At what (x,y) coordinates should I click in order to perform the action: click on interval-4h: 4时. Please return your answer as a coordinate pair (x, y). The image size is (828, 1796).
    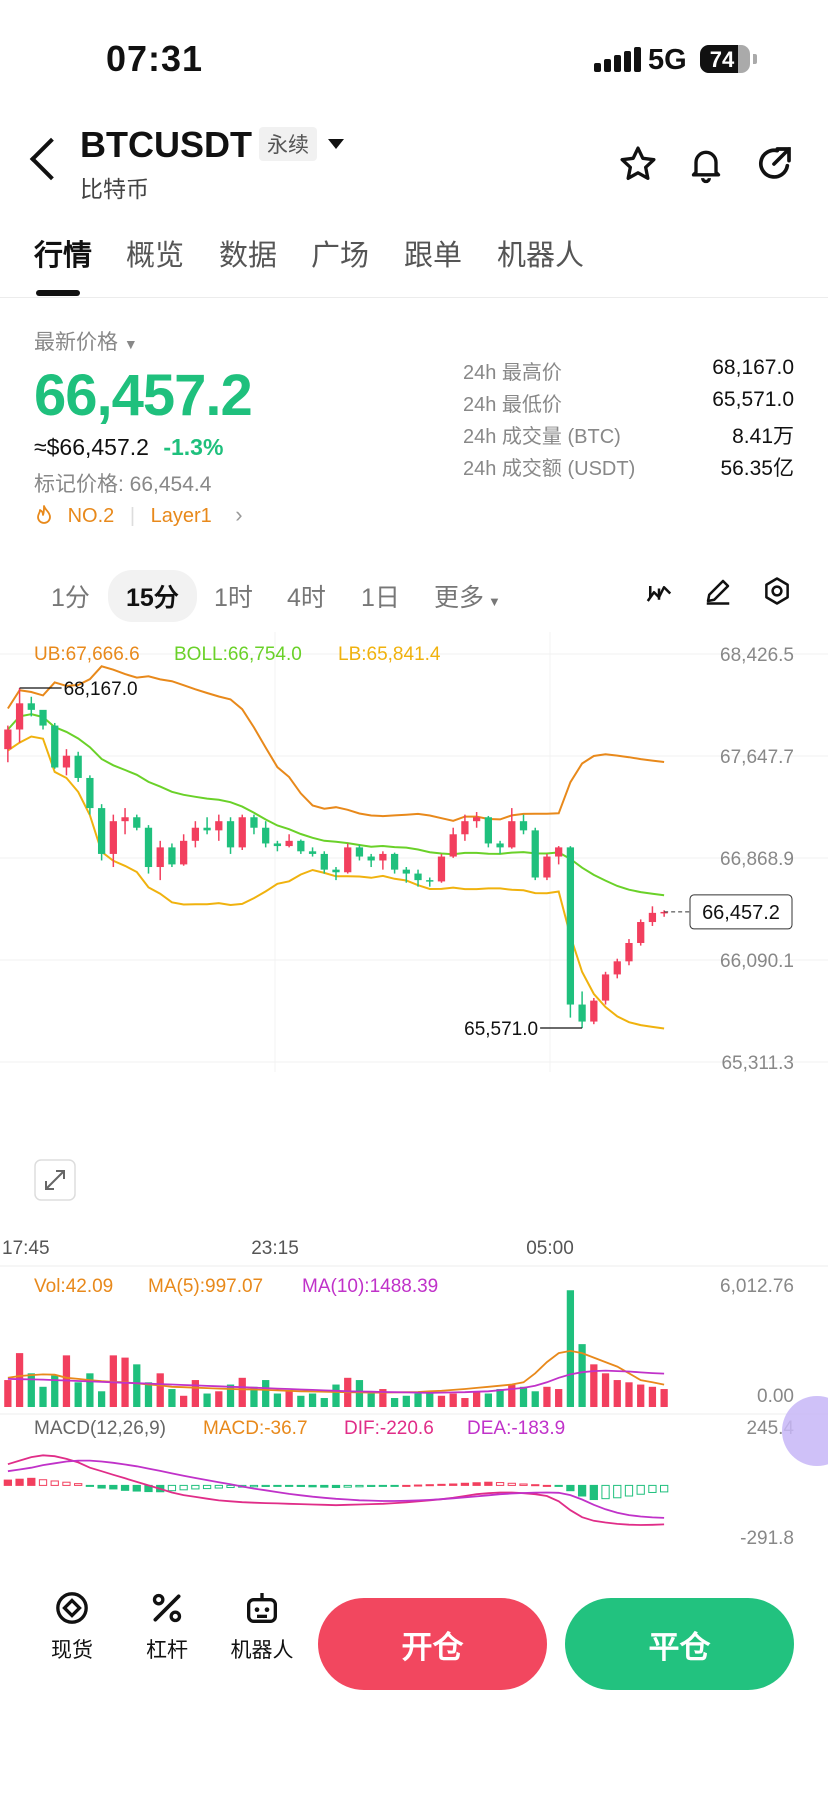
    Looking at the image, I should click on (306, 596).